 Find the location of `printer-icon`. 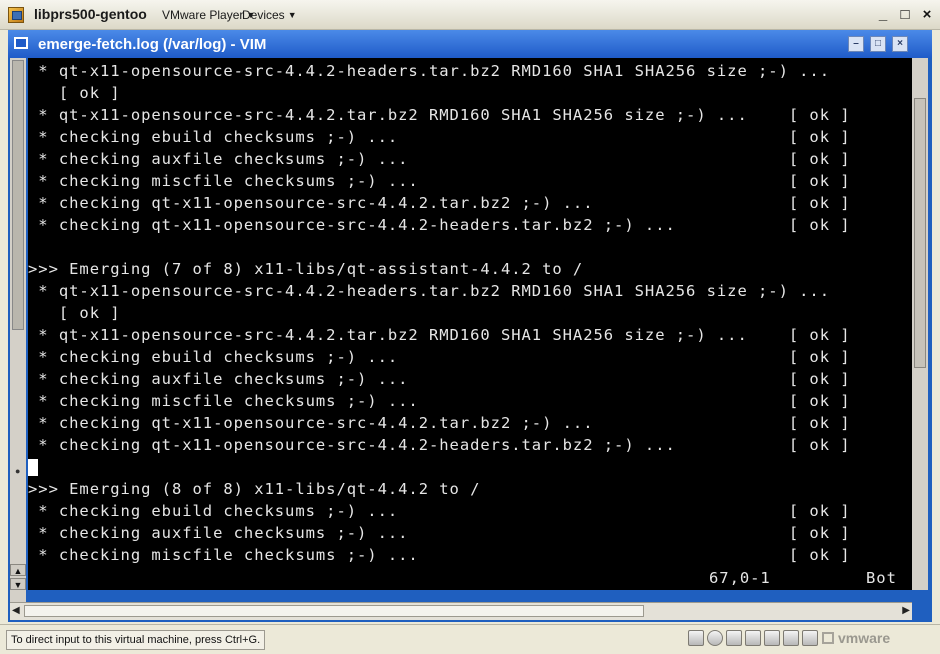

printer-icon is located at coordinates (810, 638).